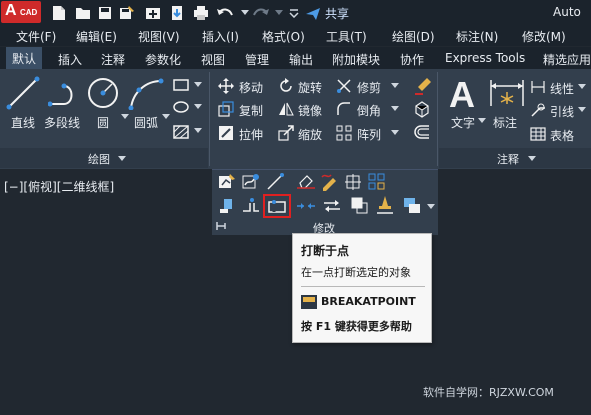  I want to click on table-icon, so click(538, 134).